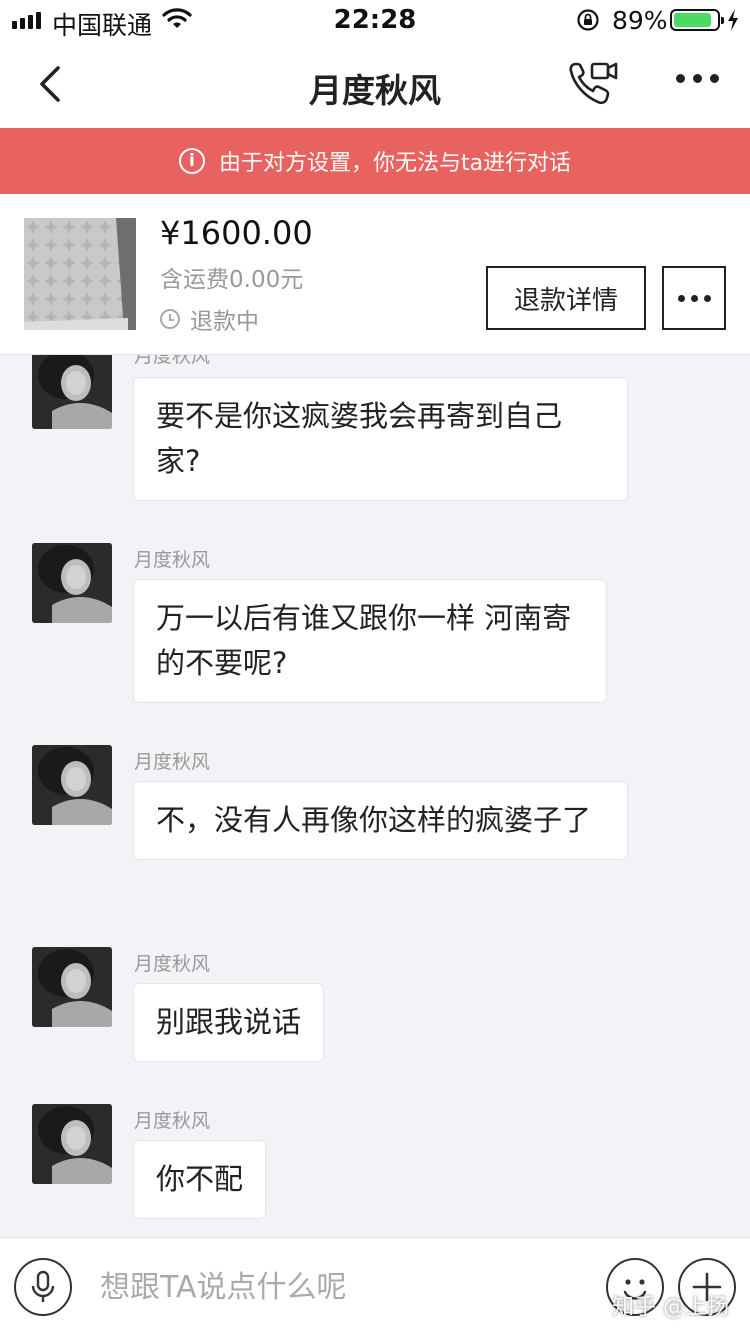 This screenshot has height=1335, width=750. Describe the element at coordinates (380, 439) in the screenshot. I see `message-bubble: 要不是你这疯婆我会再寄到自己家?` at that location.